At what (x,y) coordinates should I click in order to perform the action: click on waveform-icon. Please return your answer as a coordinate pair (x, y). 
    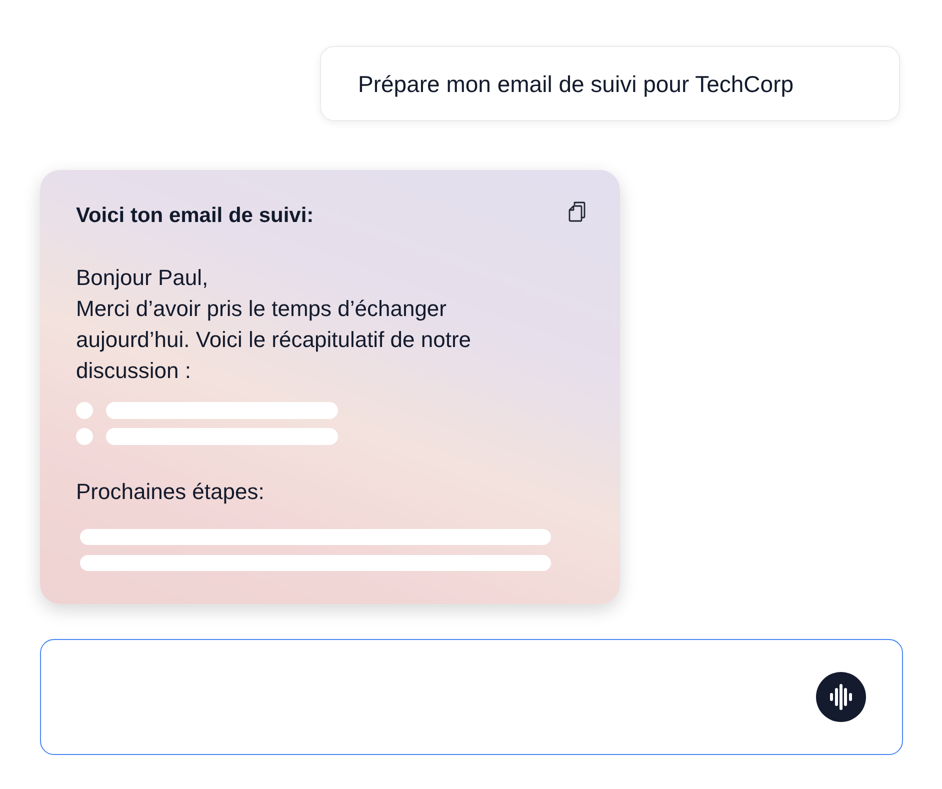
    Looking at the image, I should click on (841, 697).